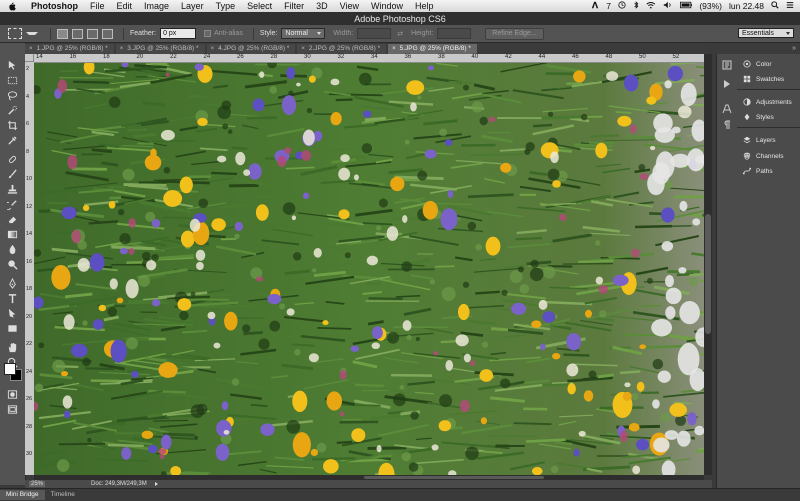 The image size is (800, 501). I want to click on rectangle-tool-icon, so click(12, 328).